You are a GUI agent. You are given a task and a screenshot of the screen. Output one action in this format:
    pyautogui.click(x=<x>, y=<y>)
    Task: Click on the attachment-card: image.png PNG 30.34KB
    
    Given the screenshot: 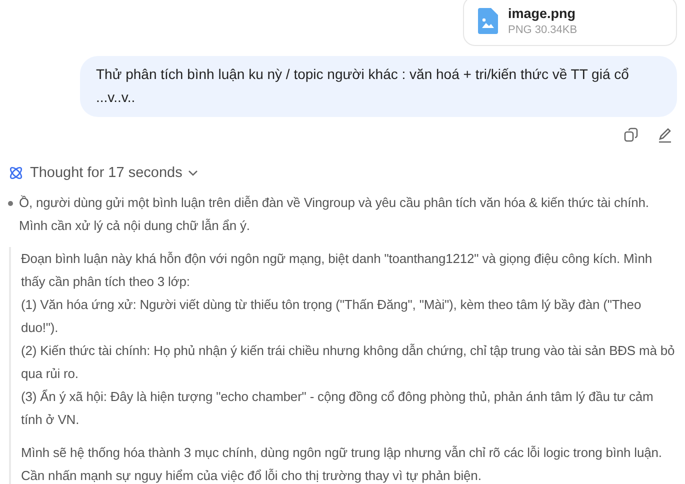 What is the action you would take?
    pyautogui.click(x=570, y=23)
    